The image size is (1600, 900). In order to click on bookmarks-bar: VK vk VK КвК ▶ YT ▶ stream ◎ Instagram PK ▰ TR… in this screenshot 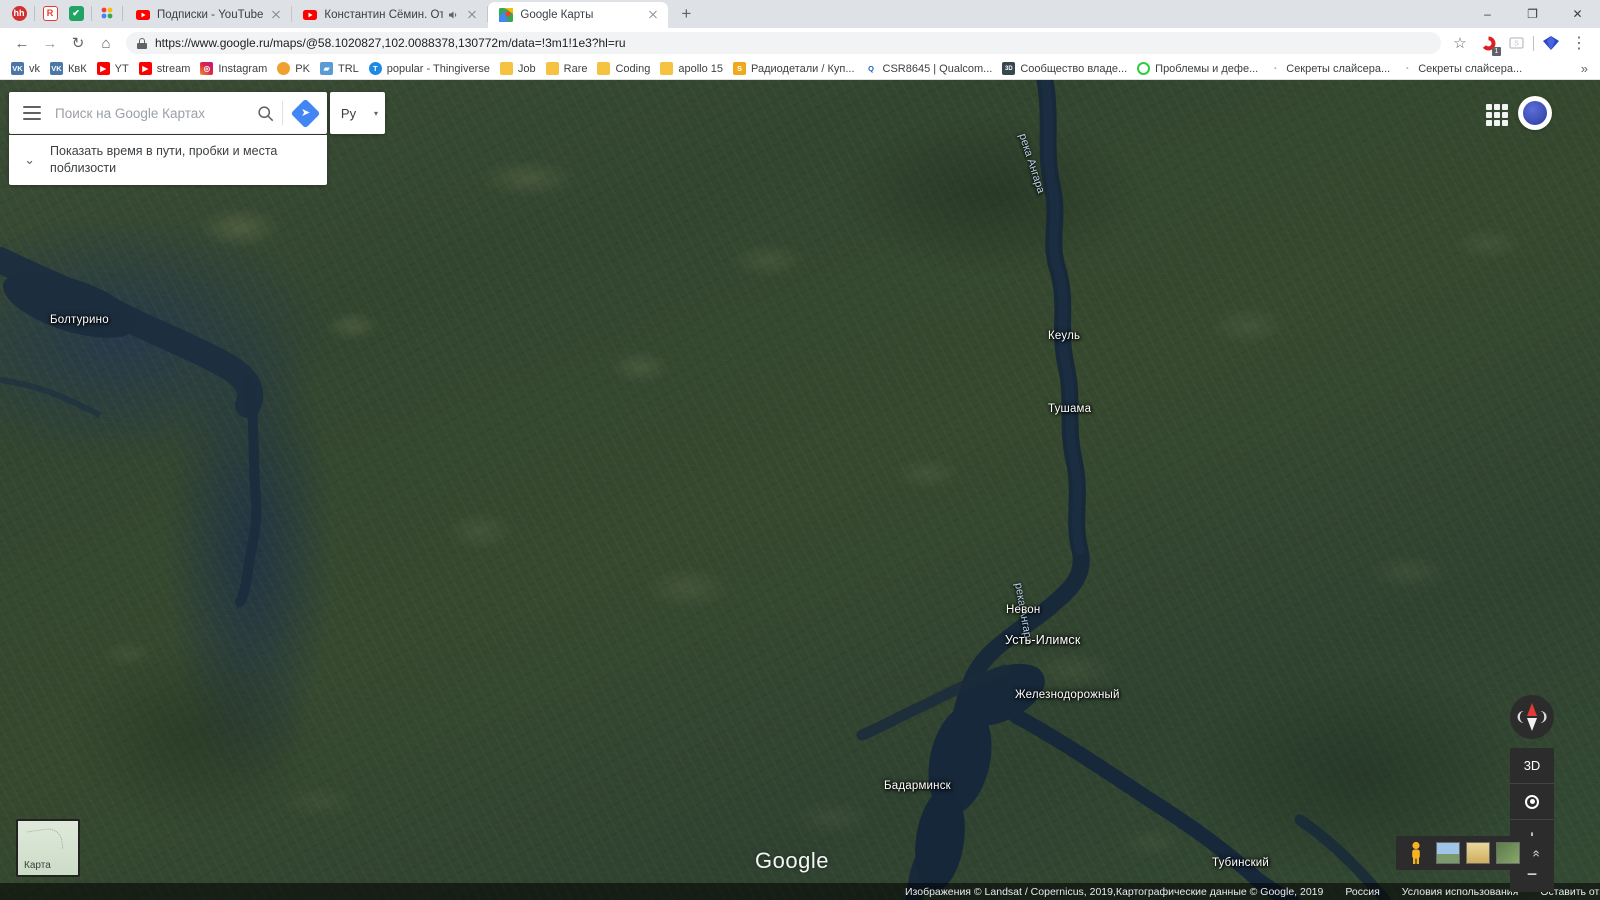, I will do `click(800, 69)`.